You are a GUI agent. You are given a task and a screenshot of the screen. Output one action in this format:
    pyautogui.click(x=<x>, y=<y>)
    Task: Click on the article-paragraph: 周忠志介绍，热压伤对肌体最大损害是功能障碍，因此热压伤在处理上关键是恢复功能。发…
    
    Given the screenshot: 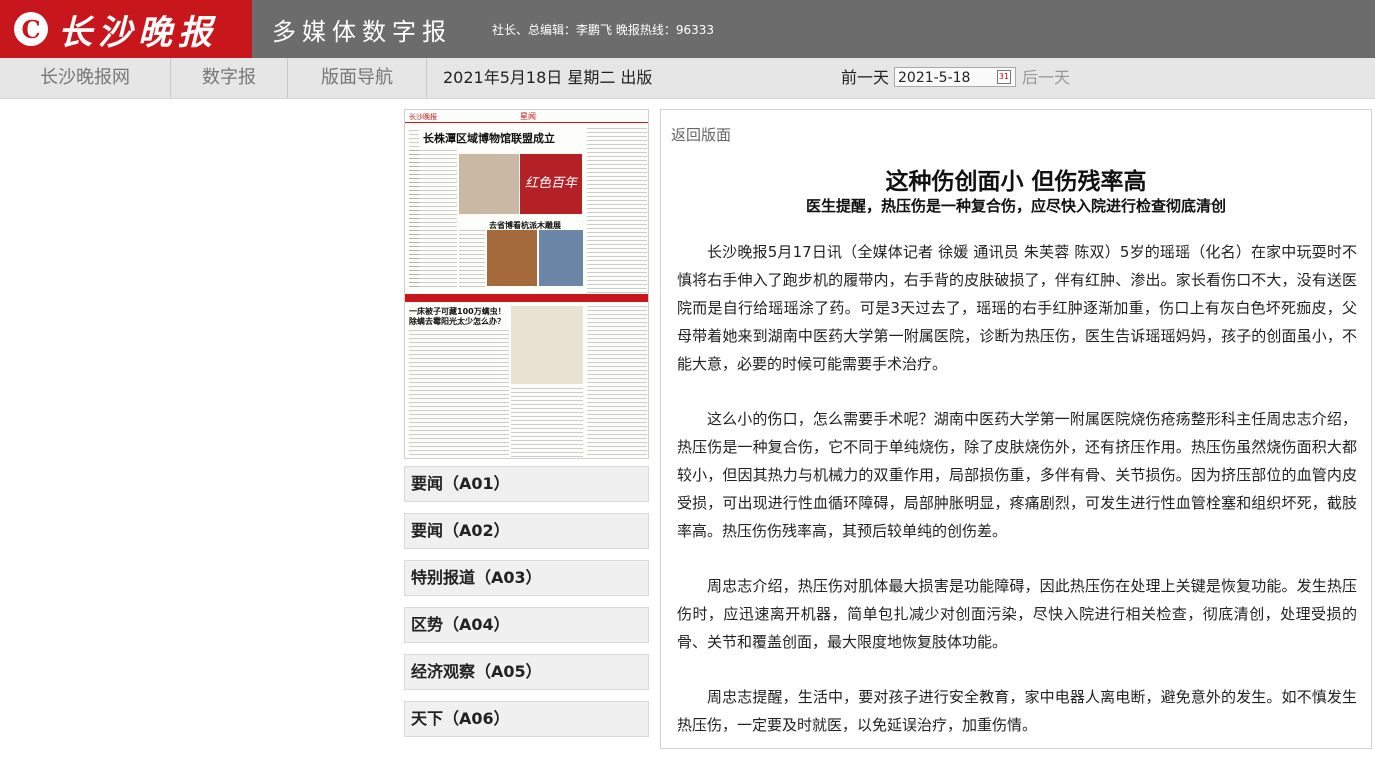 What is the action you would take?
    pyautogui.click(x=1017, y=614)
    